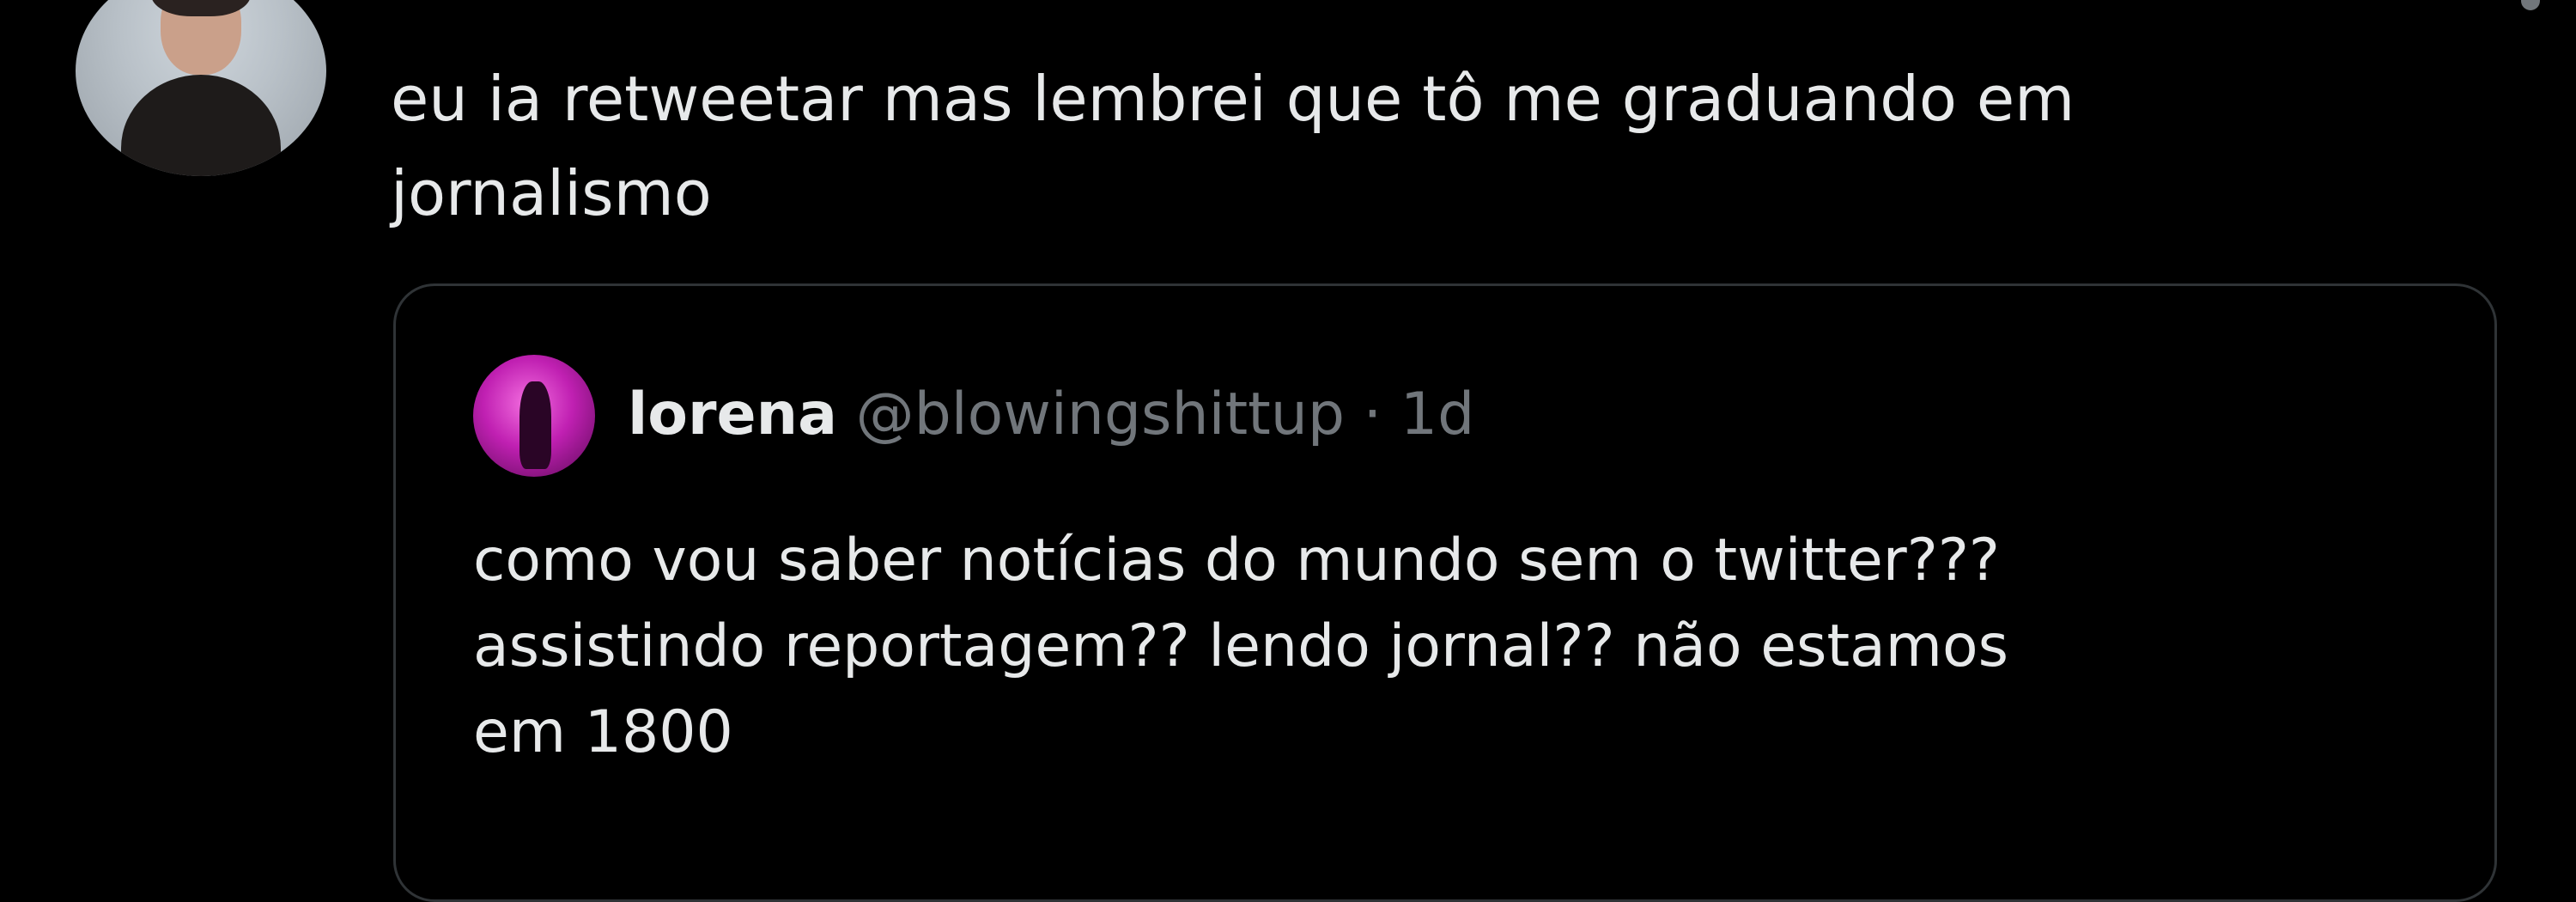 The width and height of the screenshot is (2576, 902). What do you see at coordinates (1437, 414) in the screenshot?
I see `quoted-tweet-timestamp: 1d` at bounding box center [1437, 414].